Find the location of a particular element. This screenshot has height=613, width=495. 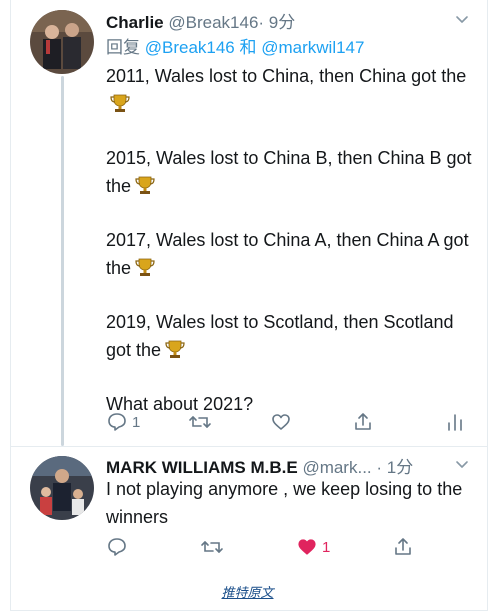

reply-button: 1 is located at coordinates (123, 422).